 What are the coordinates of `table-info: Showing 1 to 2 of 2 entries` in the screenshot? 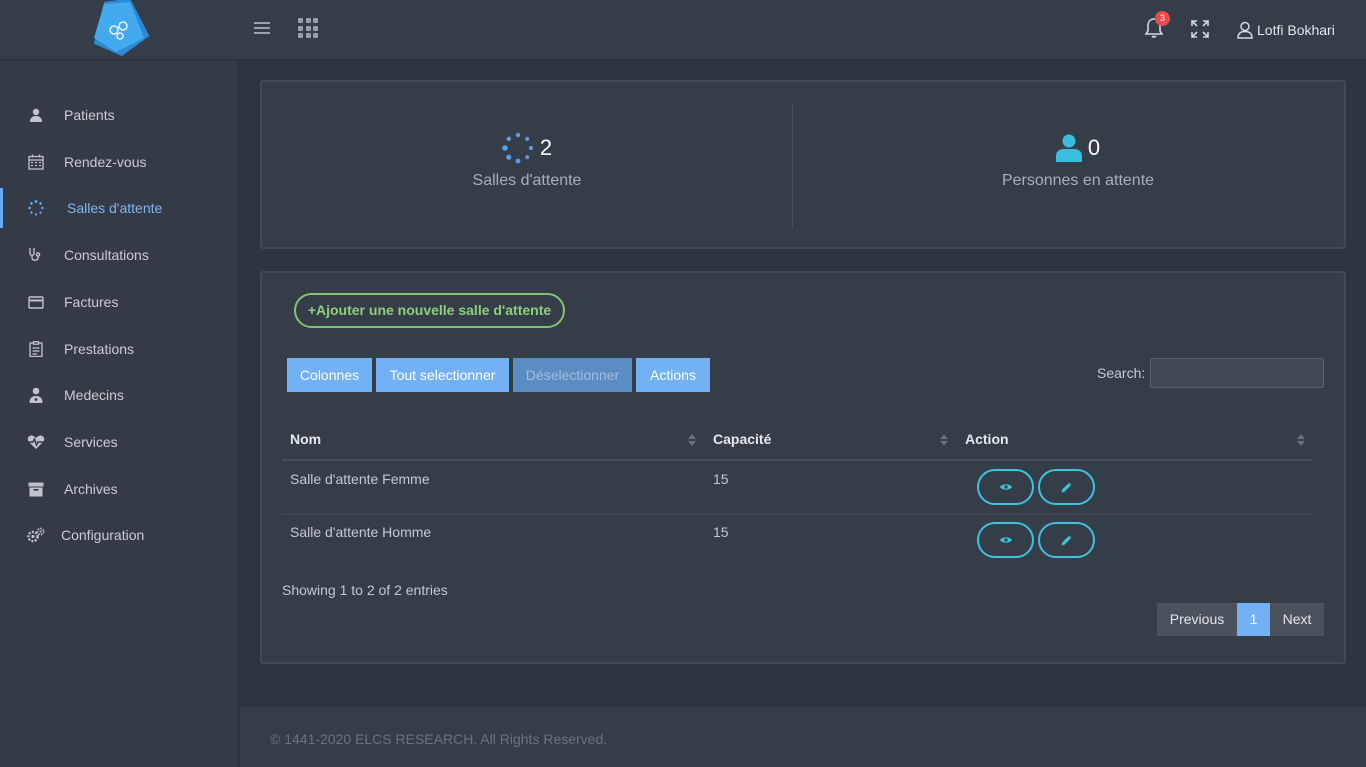 It's located at (365, 590).